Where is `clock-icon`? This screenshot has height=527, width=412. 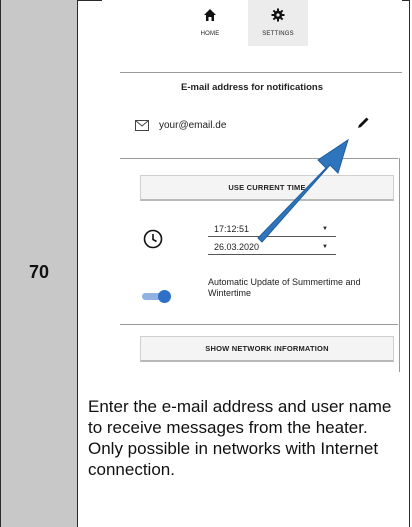 clock-icon is located at coordinates (153, 239).